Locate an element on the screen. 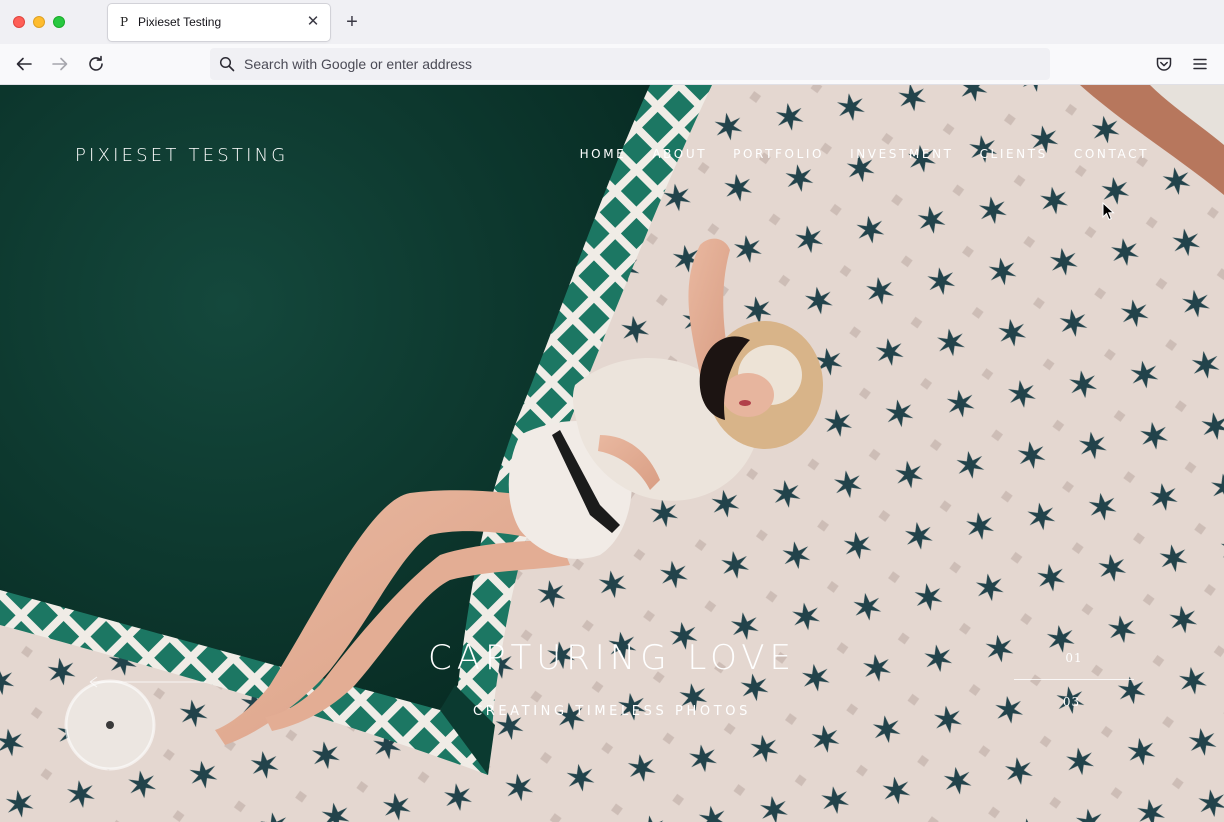  search-icon is located at coordinates (227, 64).